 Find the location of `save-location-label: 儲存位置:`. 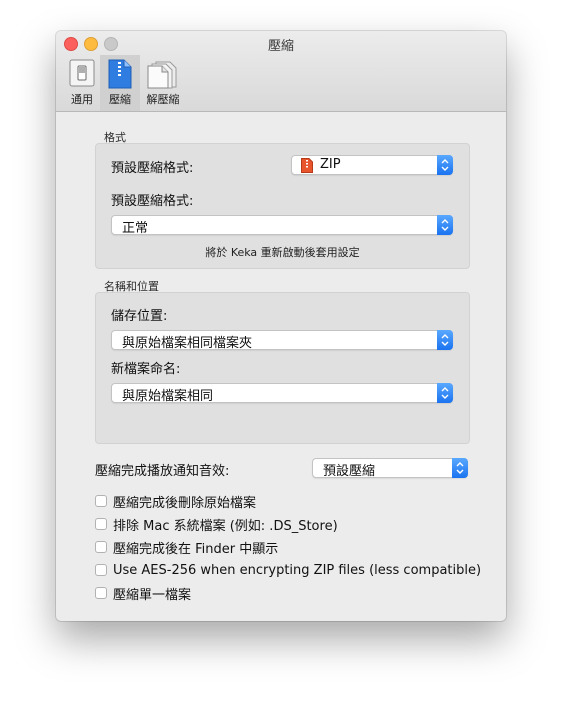

save-location-label: 儲存位置: is located at coordinates (139, 316).